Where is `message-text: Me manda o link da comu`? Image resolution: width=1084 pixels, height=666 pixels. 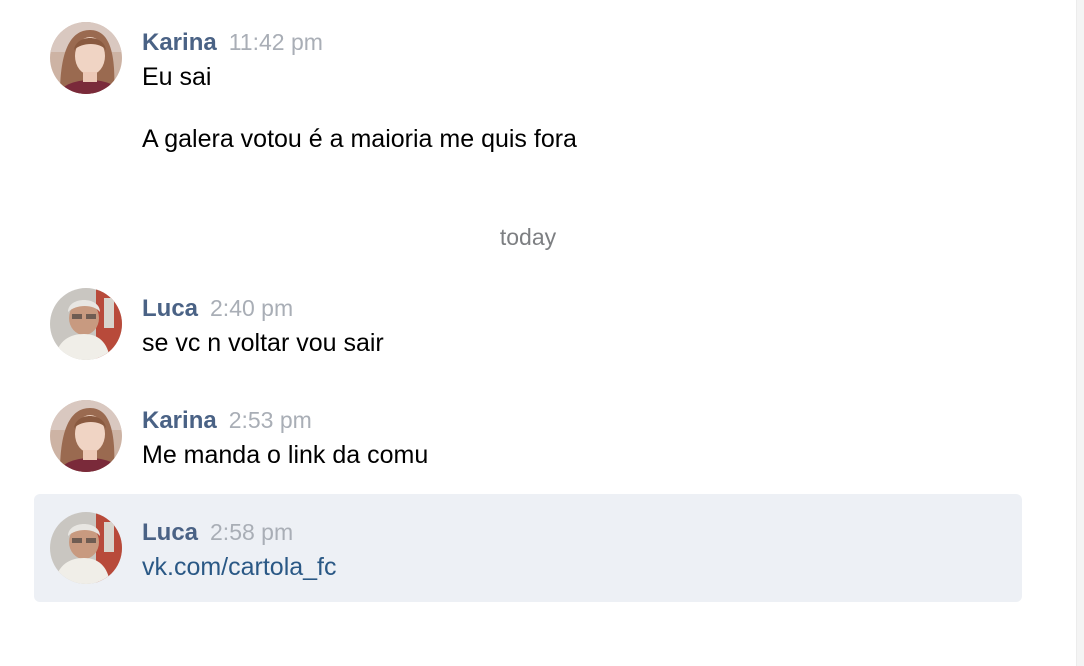 message-text: Me manda o link da comu is located at coordinates (285, 455).